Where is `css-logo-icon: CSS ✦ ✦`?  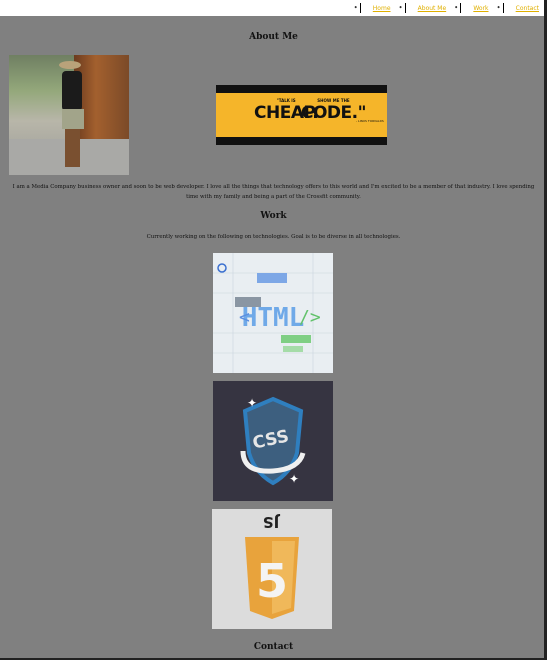
css-logo-icon: CSS ✦ ✦ is located at coordinates (273, 441).